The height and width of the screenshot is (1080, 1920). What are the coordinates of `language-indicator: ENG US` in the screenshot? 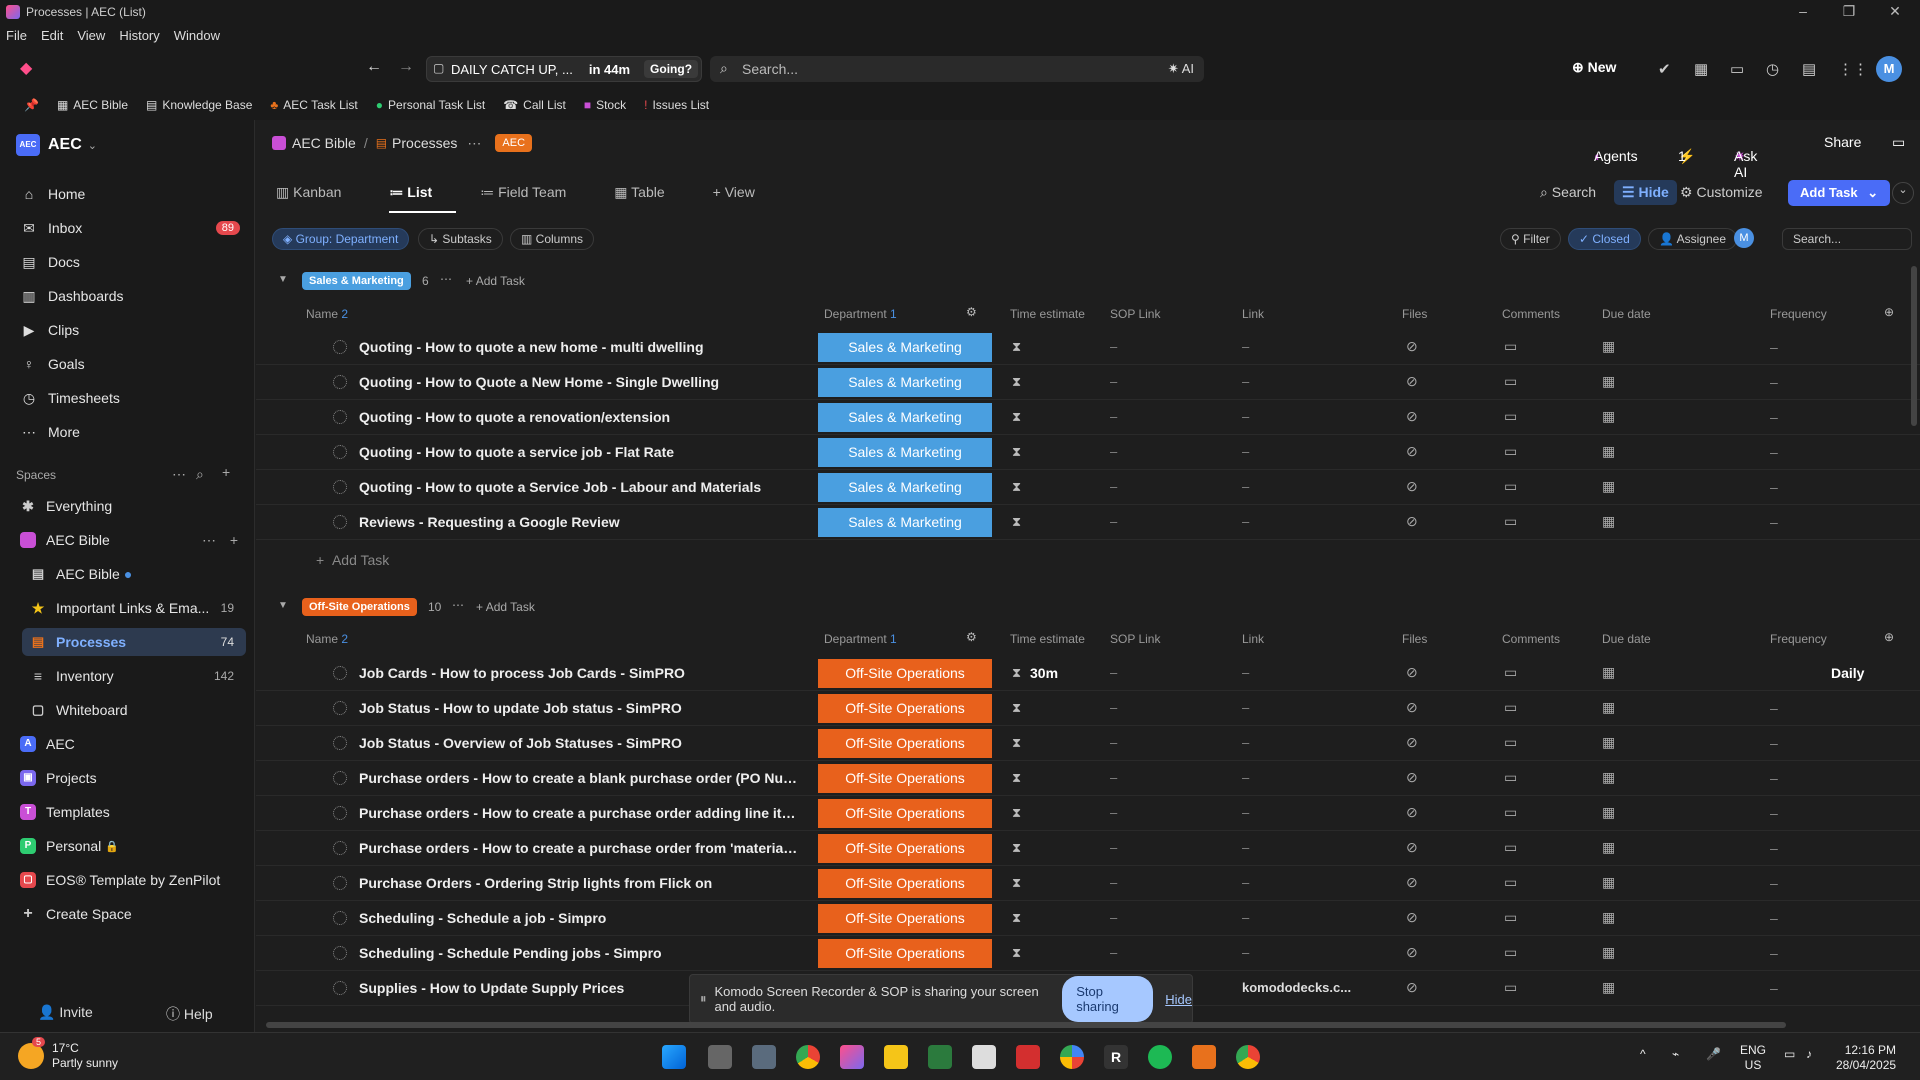 It's located at (1753, 1058).